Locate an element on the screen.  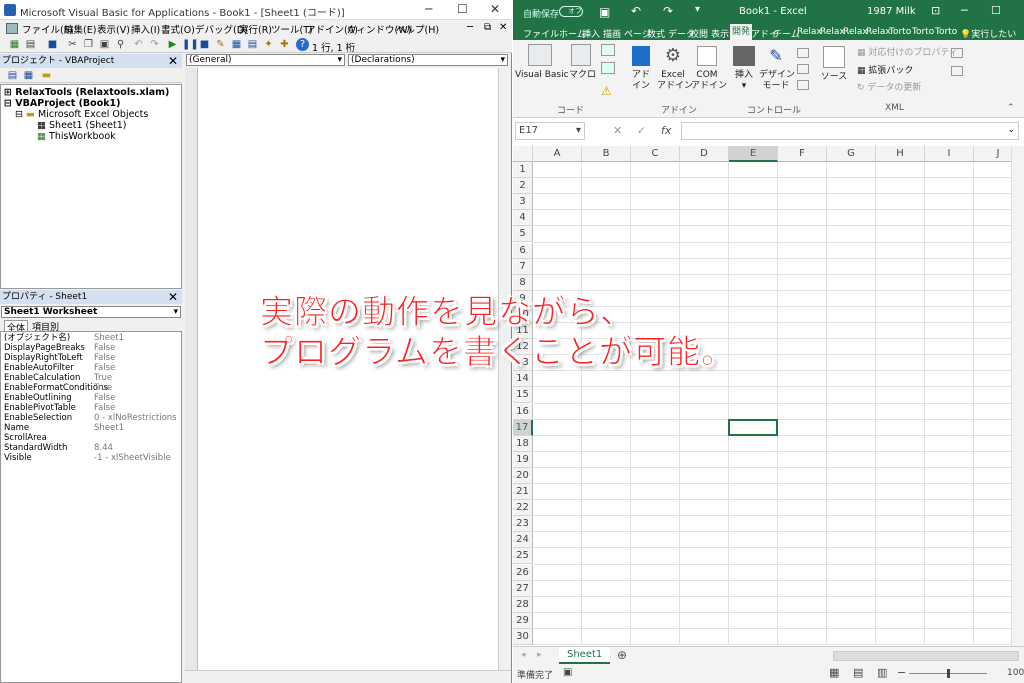
macro-record-icon: ▣ is located at coordinates (567, 672).